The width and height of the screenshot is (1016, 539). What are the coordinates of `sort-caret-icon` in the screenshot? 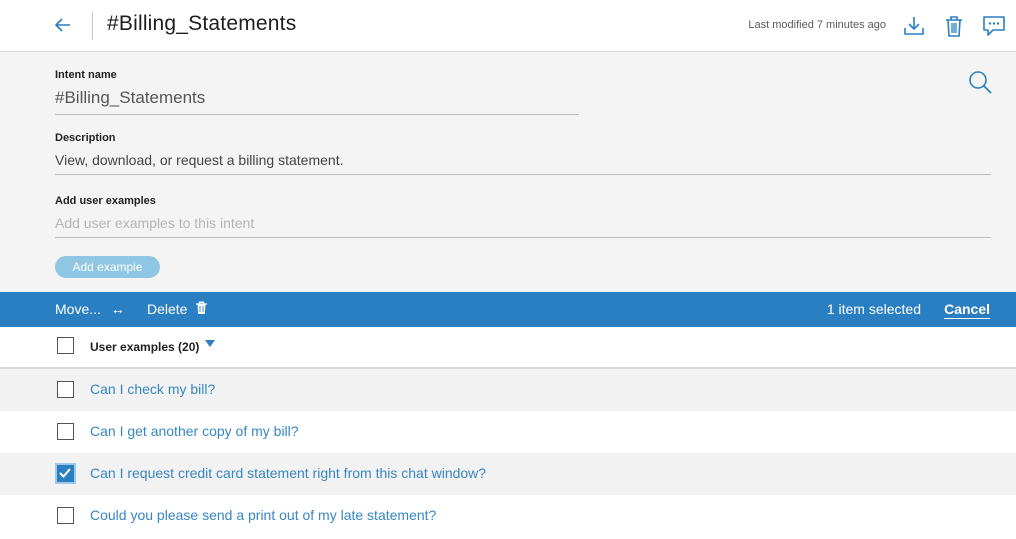 It's located at (210, 343).